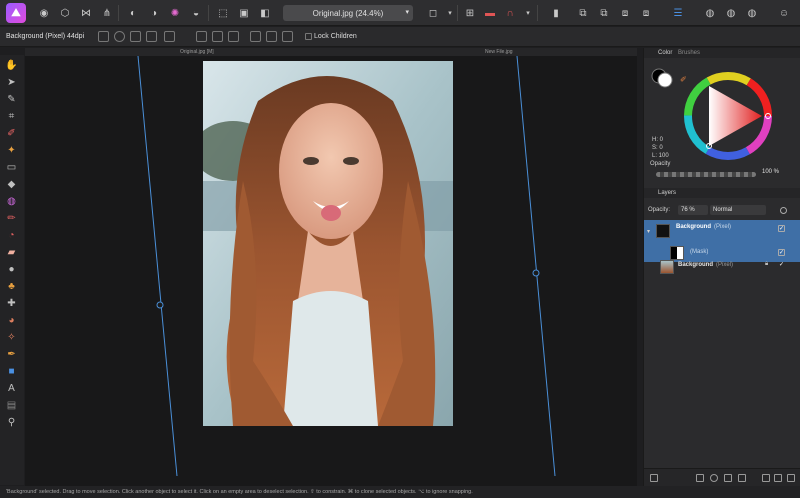 The height and width of the screenshot is (498, 800). Describe the element at coordinates (175, 13) in the screenshot. I see `adjustment-hsl-icon: ✺` at that location.